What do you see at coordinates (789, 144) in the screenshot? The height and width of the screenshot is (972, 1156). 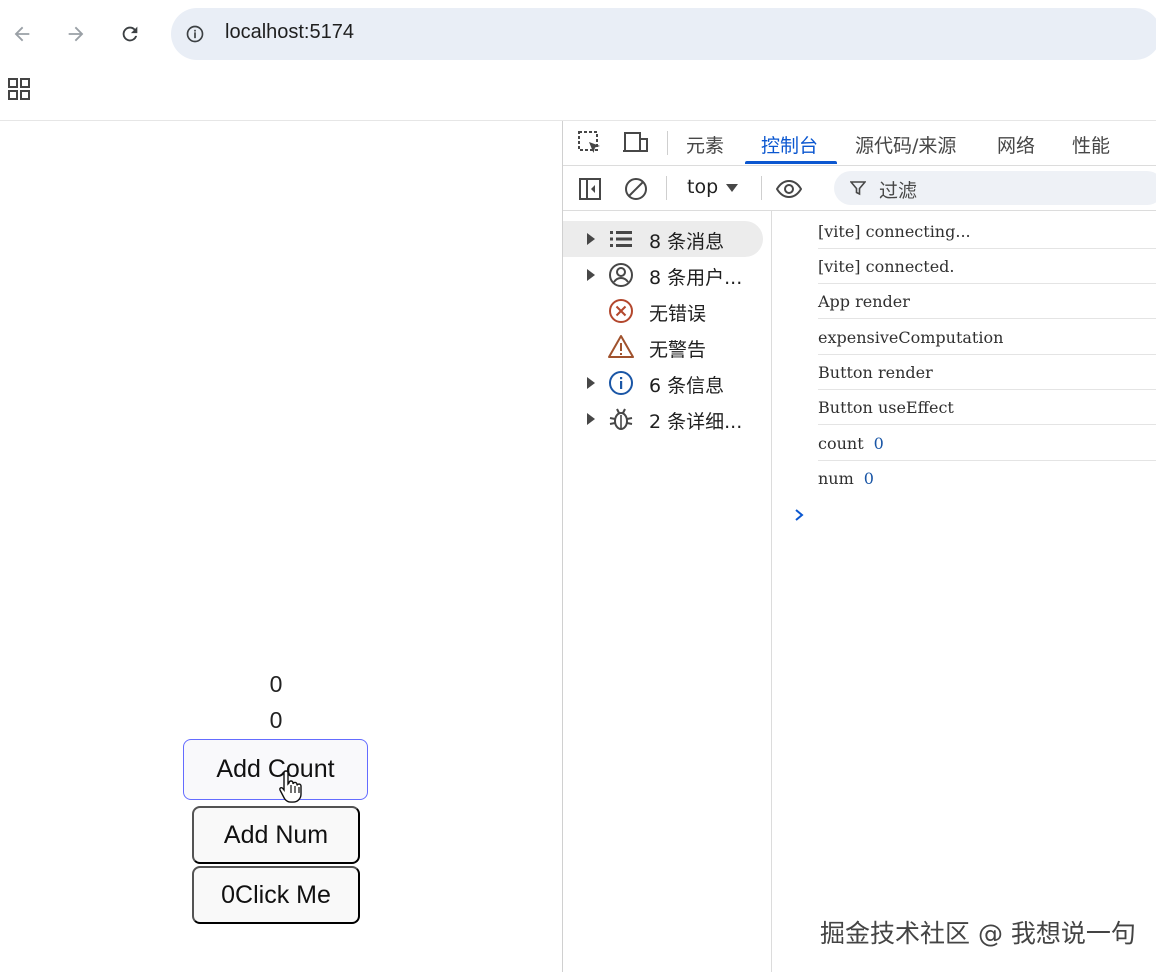 I see `tab-console: 控制台` at bounding box center [789, 144].